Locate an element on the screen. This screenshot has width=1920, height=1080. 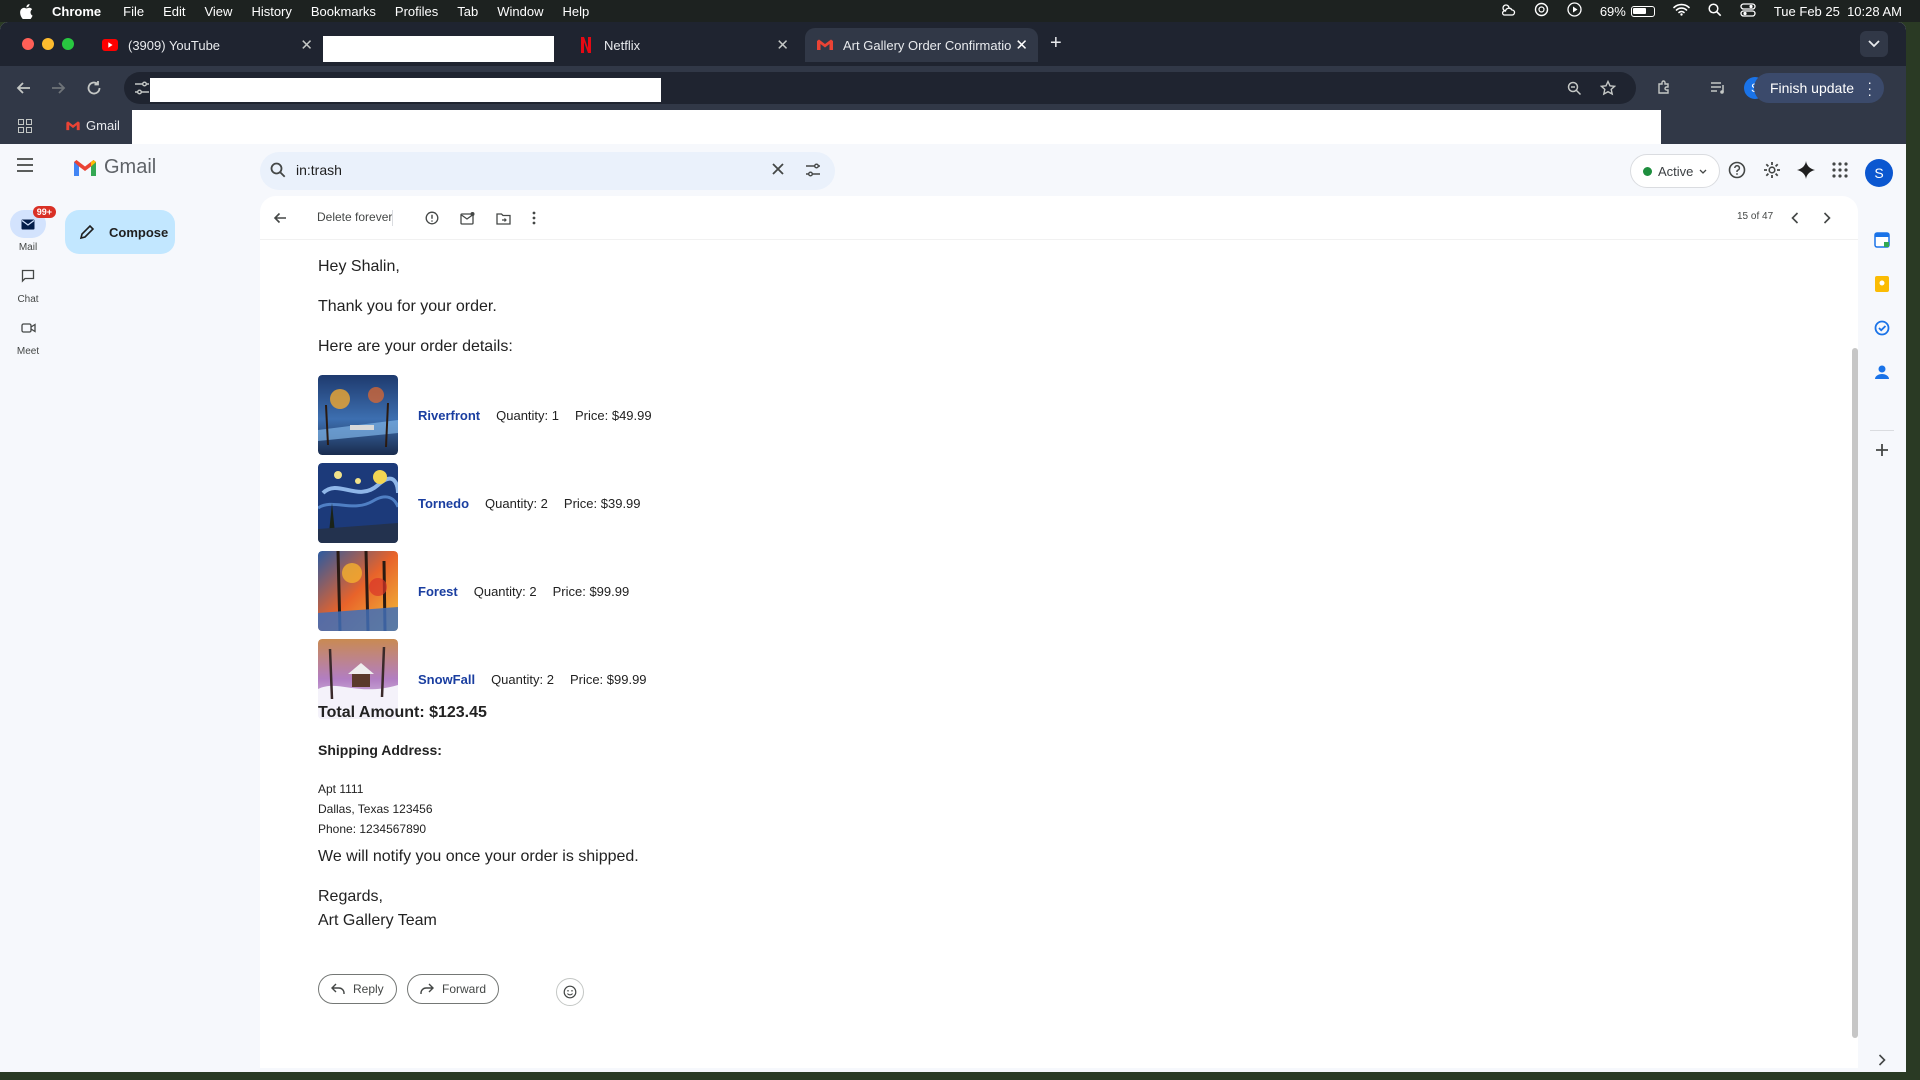
contacts-icon is located at coordinates (1882, 372).